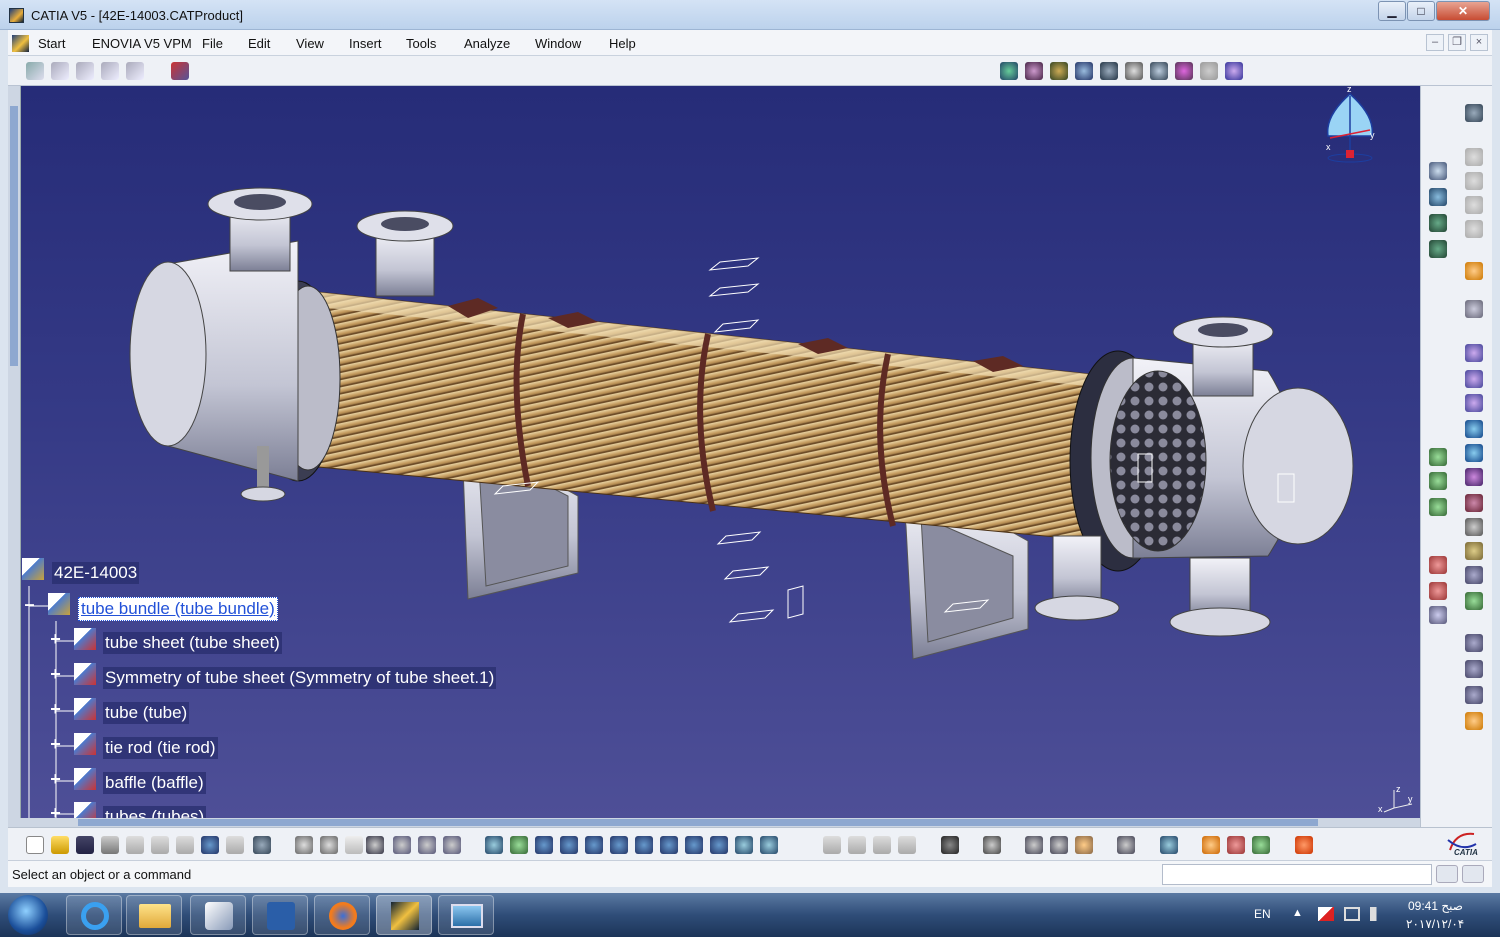  I want to click on tree-node-tube: tube (tube), so click(146, 714).